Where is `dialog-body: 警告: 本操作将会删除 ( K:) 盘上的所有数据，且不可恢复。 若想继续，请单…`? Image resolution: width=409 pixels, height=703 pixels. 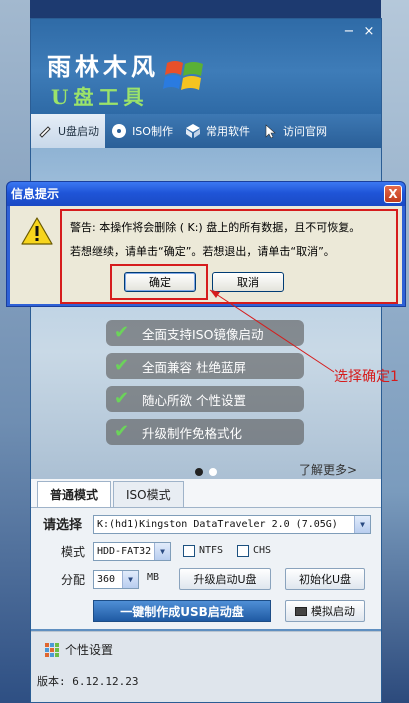
dialog-body: 警告: 本操作将会删除 ( K:) 盘上的所有数据，且不可恢复。 若想继续，请单… is located at coordinates (206, 255).